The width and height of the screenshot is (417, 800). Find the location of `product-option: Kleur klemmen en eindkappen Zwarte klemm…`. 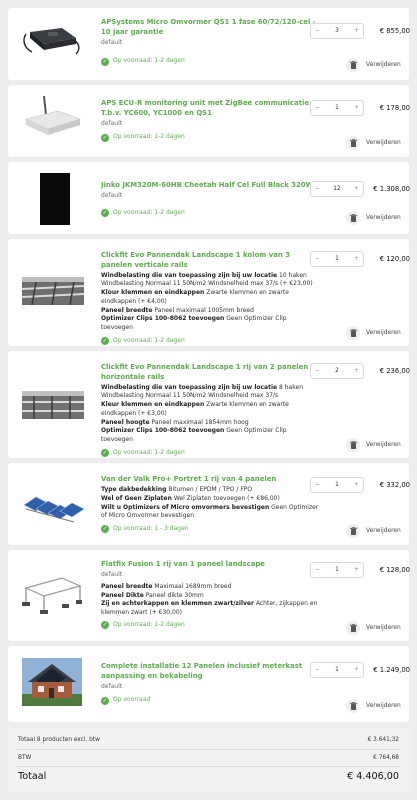

product-option: Kleur klemmen en eindkappen Zwarte klemm… is located at coordinates (195, 409).